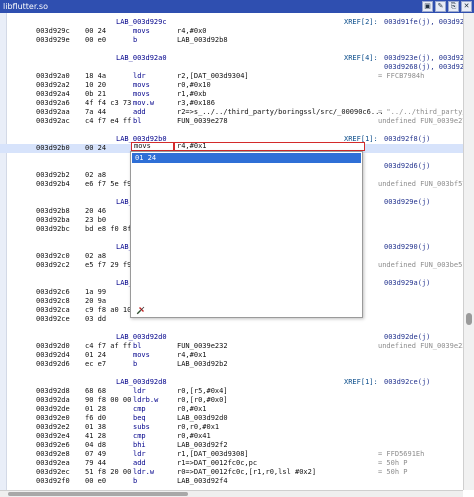  What do you see at coordinates (53, 355) in the screenshot?
I see `address: 003d92d4` at bounding box center [53, 355].